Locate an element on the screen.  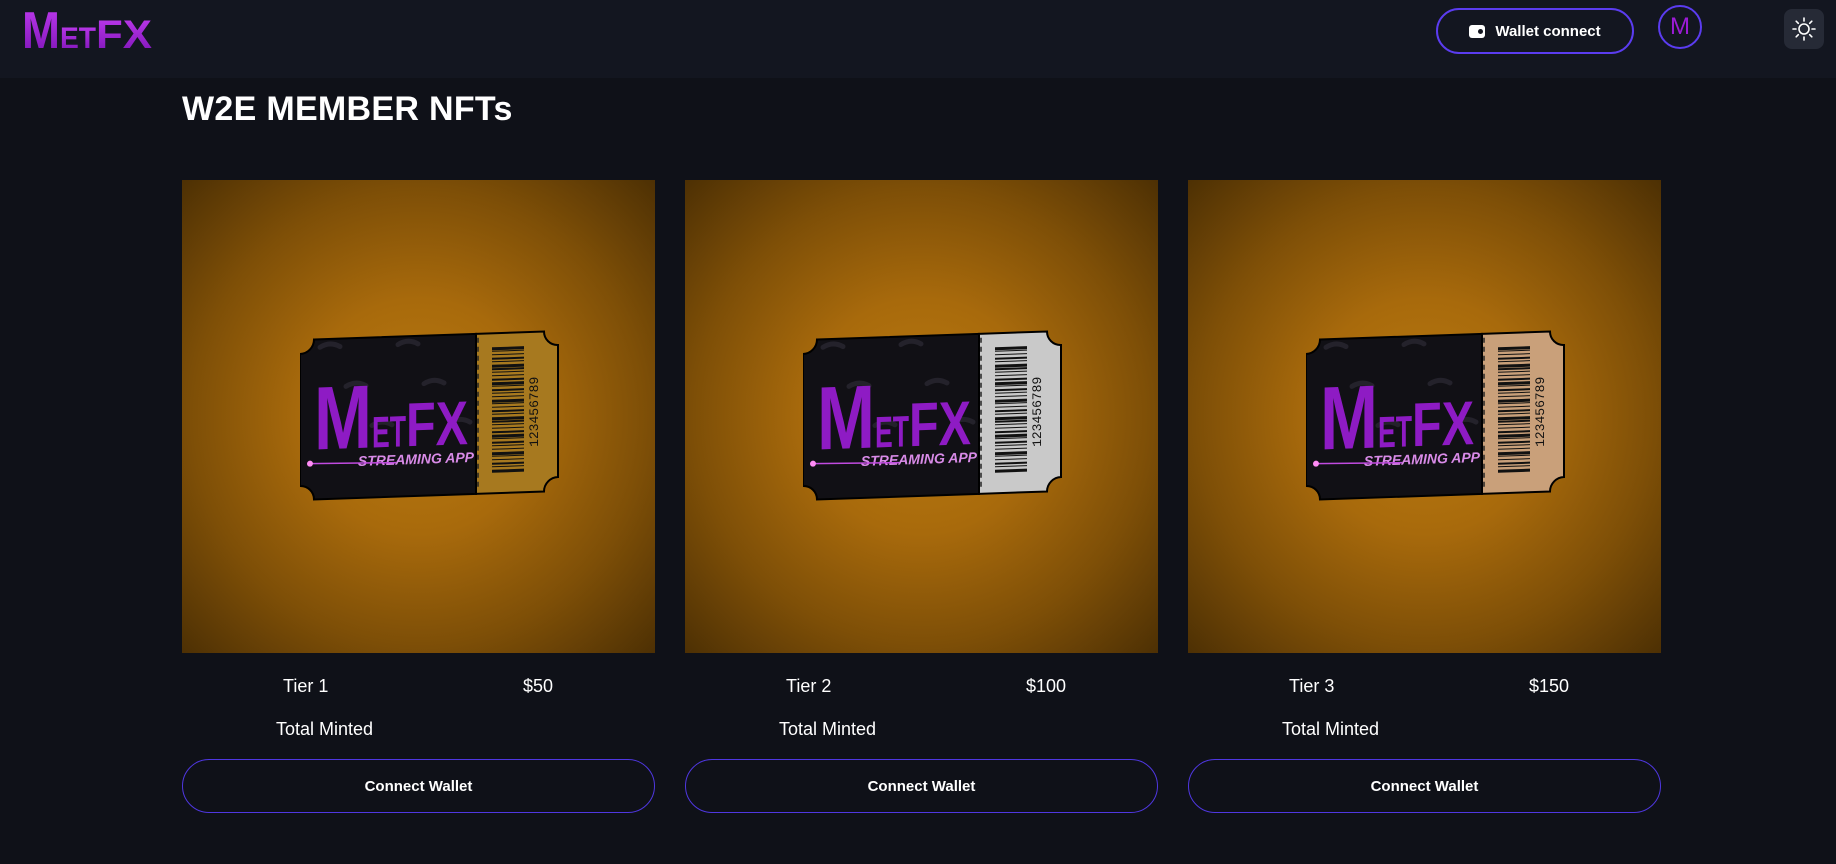
avatar-initial: M is located at coordinates (1680, 26).